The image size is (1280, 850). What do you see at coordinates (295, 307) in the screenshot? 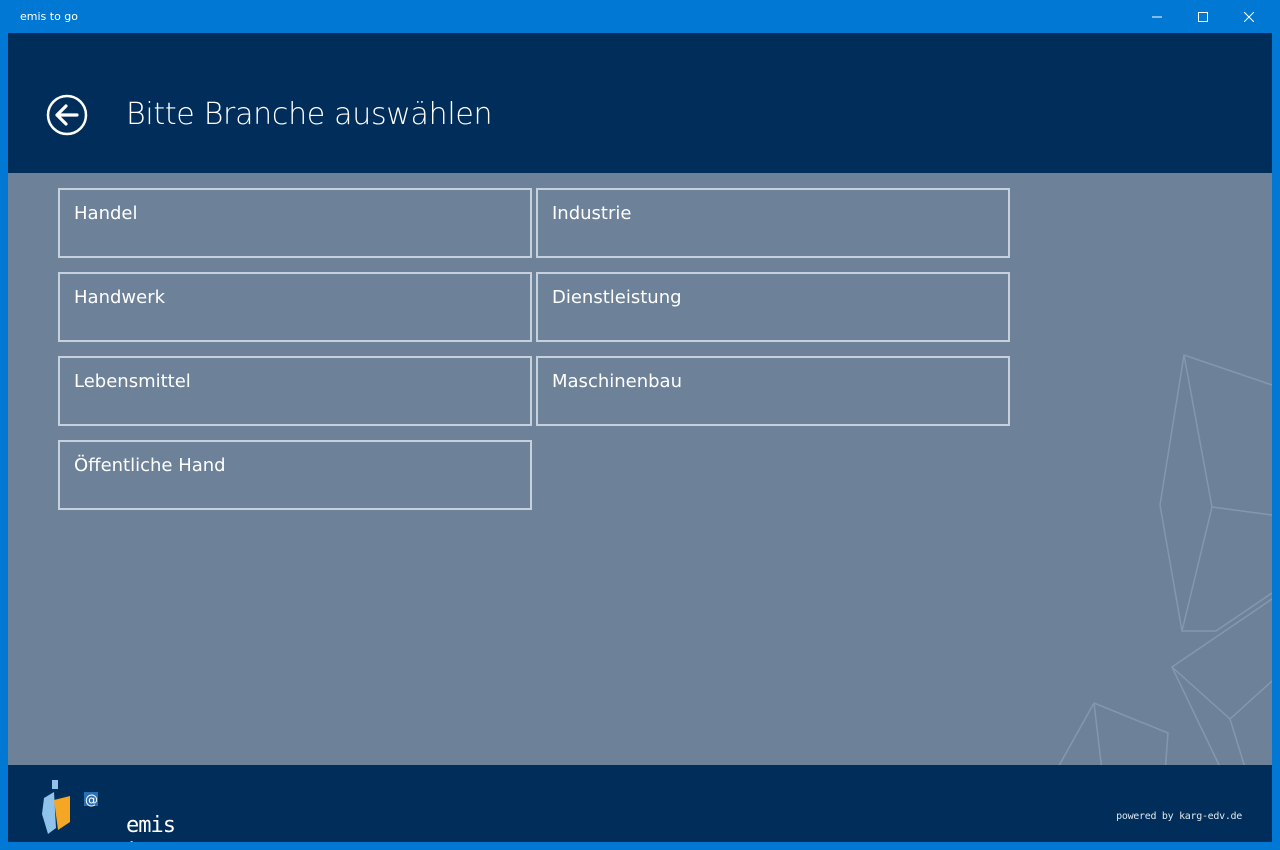
I see `branch-tile-handwerk: Handwerk` at bounding box center [295, 307].